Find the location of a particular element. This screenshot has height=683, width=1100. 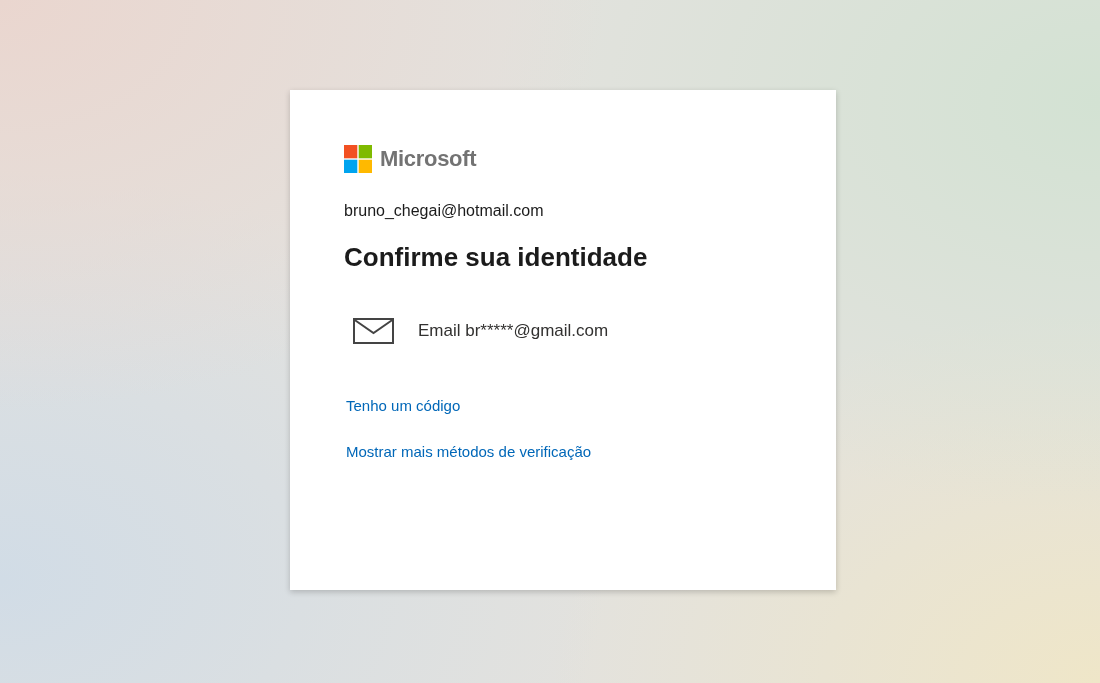

page-heading: Confirme sua identidade is located at coordinates (496, 257).